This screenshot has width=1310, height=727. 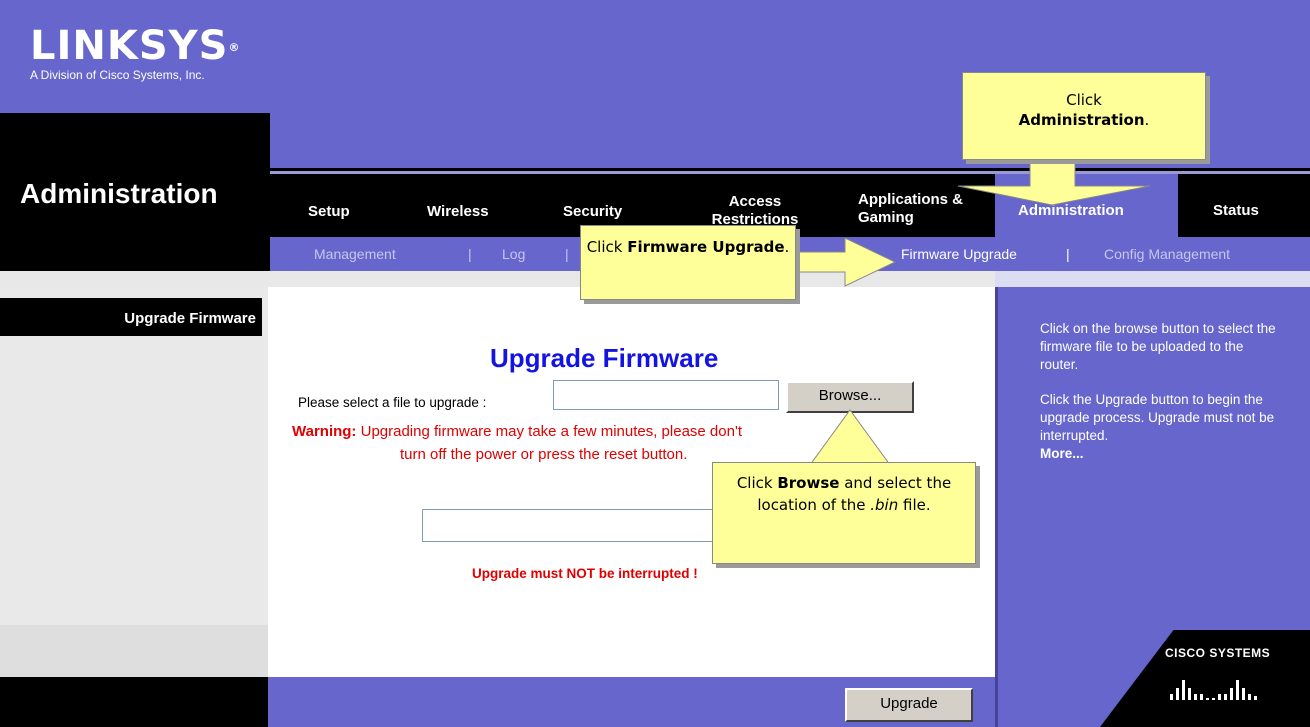 I want to click on callout-administration: Click Administration., so click(x=1084, y=116).